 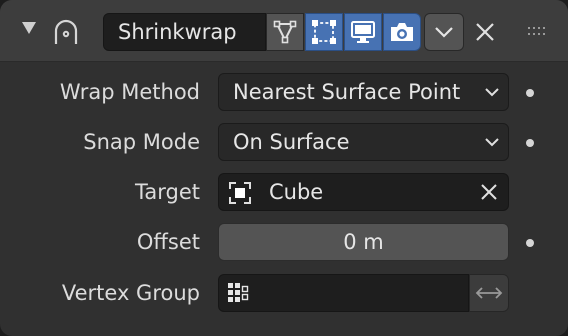 I want to click on snap-mode-dropdown: On Surface, so click(x=363, y=142).